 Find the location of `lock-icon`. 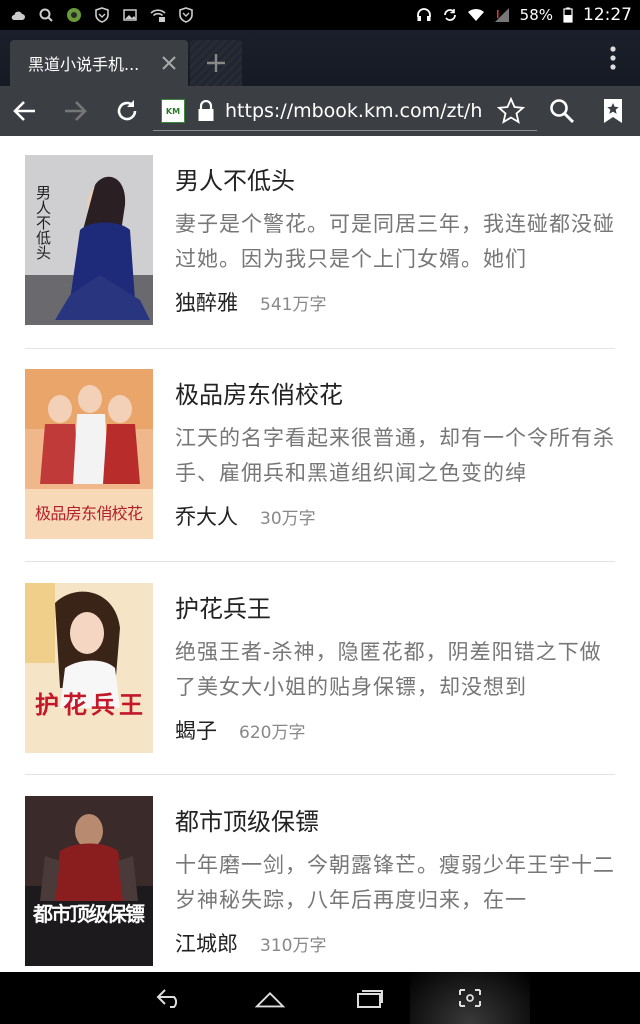

lock-icon is located at coordinates (206, 110).